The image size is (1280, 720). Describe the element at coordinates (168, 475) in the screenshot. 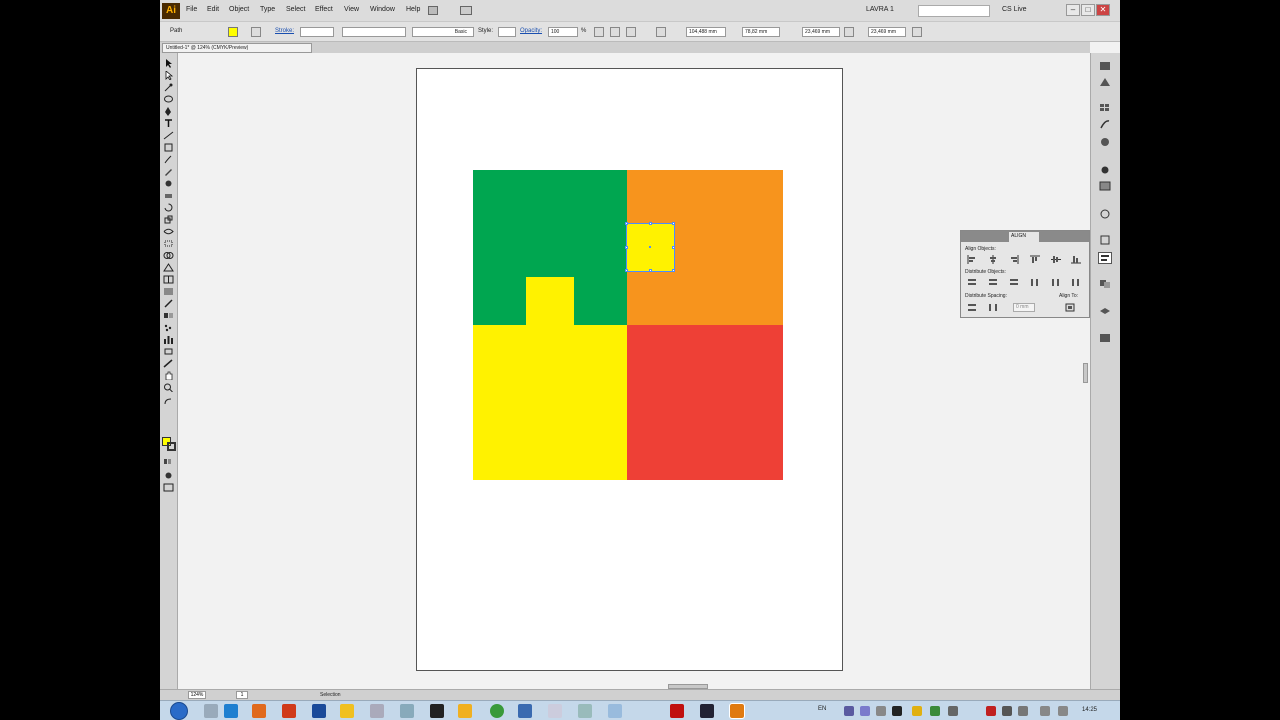

I see `drawing-mode-icon` at that location.